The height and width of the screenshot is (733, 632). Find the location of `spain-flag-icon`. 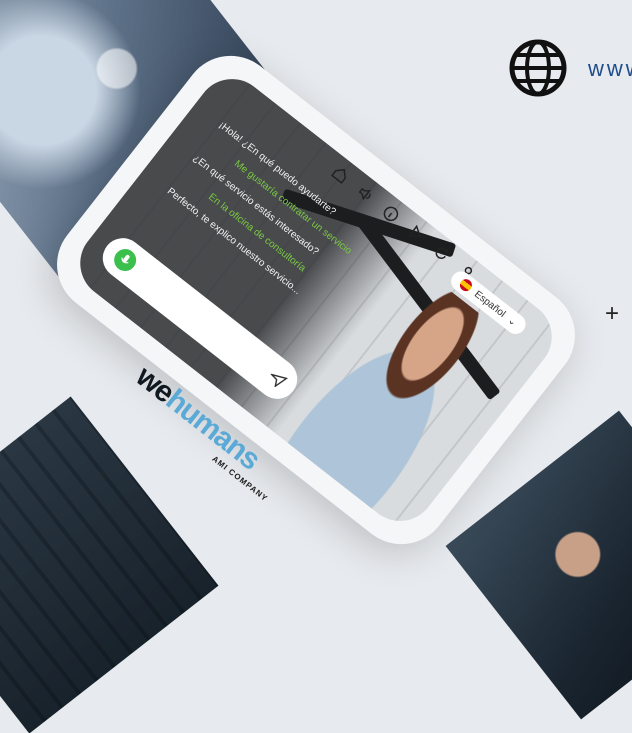

spain-flag-icon is located at coordinates (466, 285).